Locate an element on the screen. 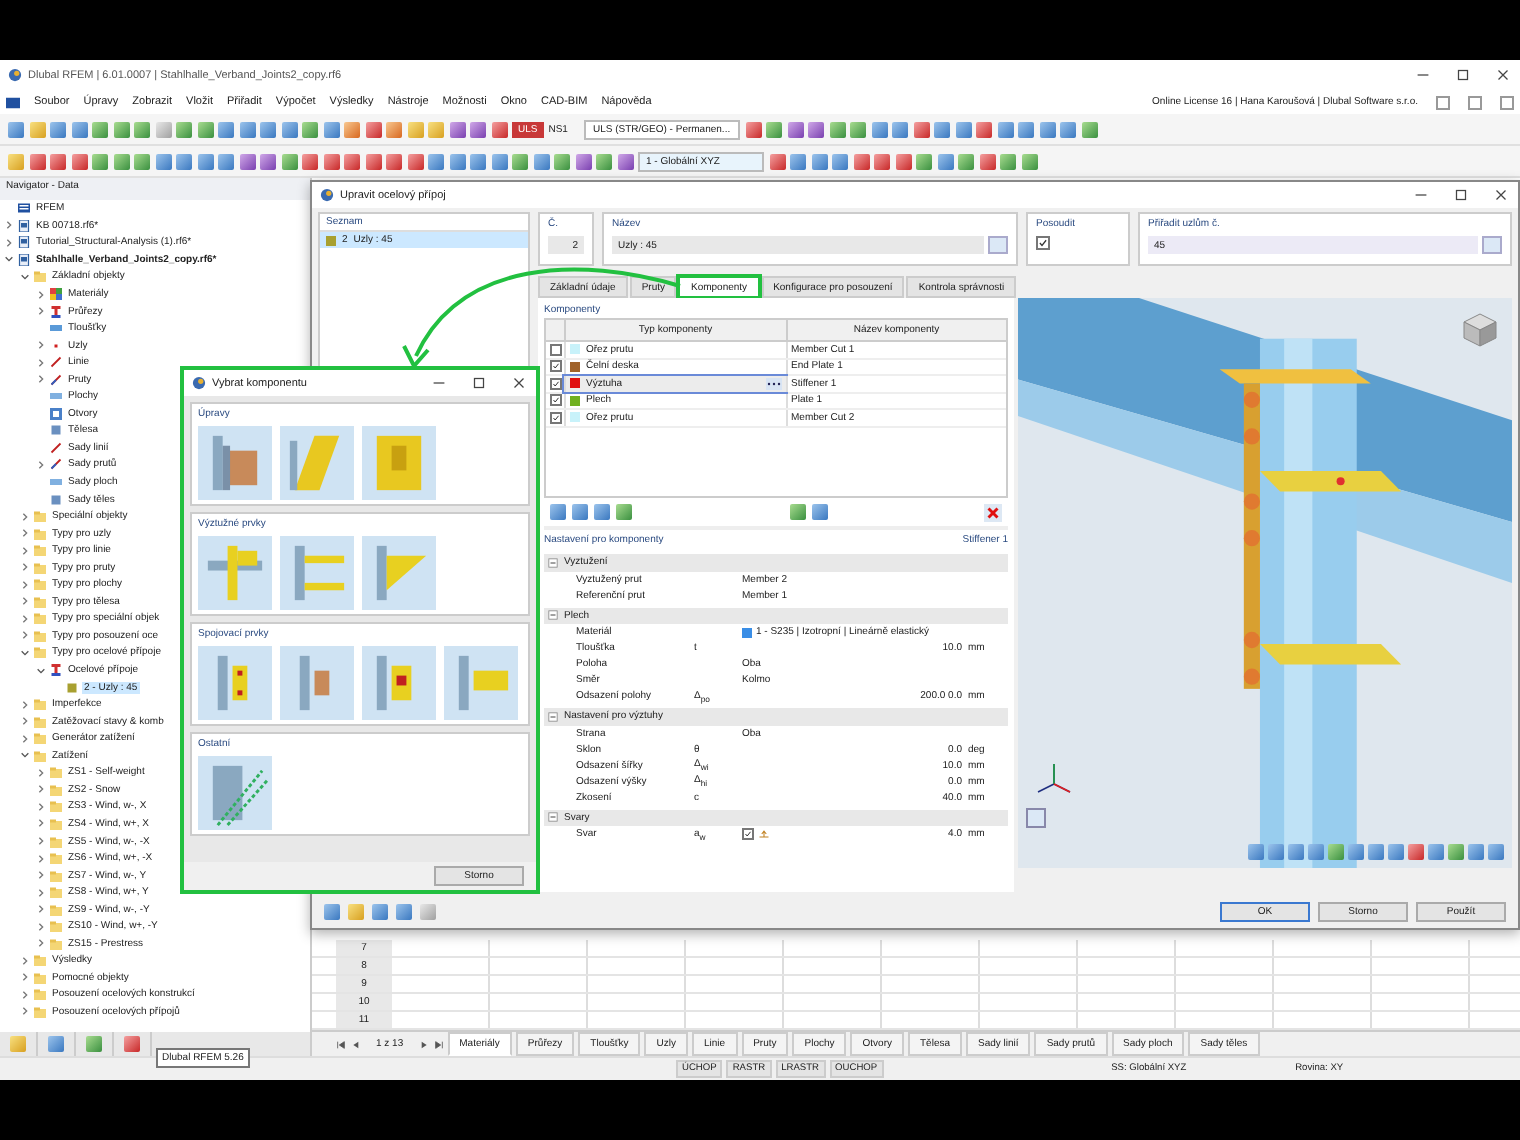  weld-checkbox is located at coordinates (748, 834).